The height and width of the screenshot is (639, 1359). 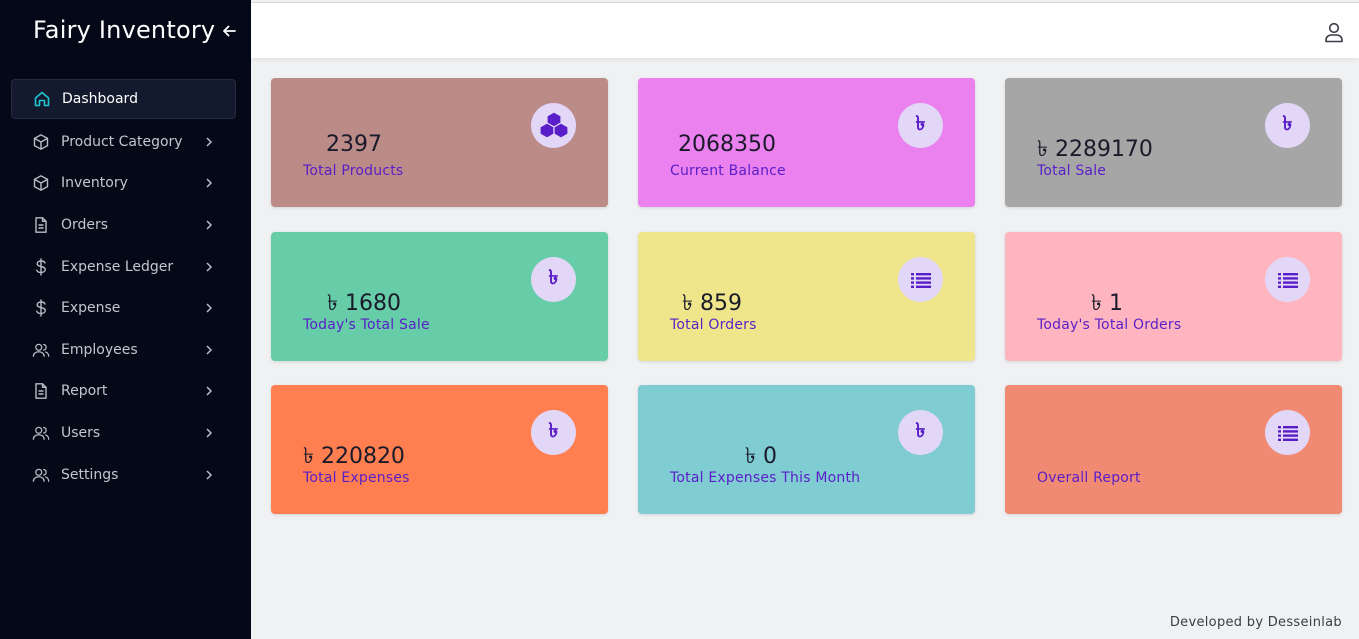 I want to click on user-icon, so click(x=1334, y=32).